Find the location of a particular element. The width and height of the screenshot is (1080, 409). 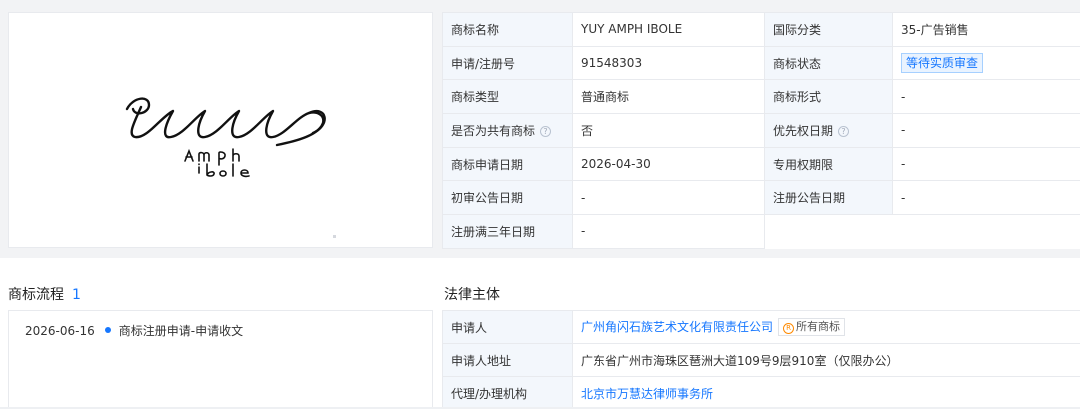

table-row: 代理/办理机构 北京市万慧达律师事务所 is located at coordinates (761, 392).